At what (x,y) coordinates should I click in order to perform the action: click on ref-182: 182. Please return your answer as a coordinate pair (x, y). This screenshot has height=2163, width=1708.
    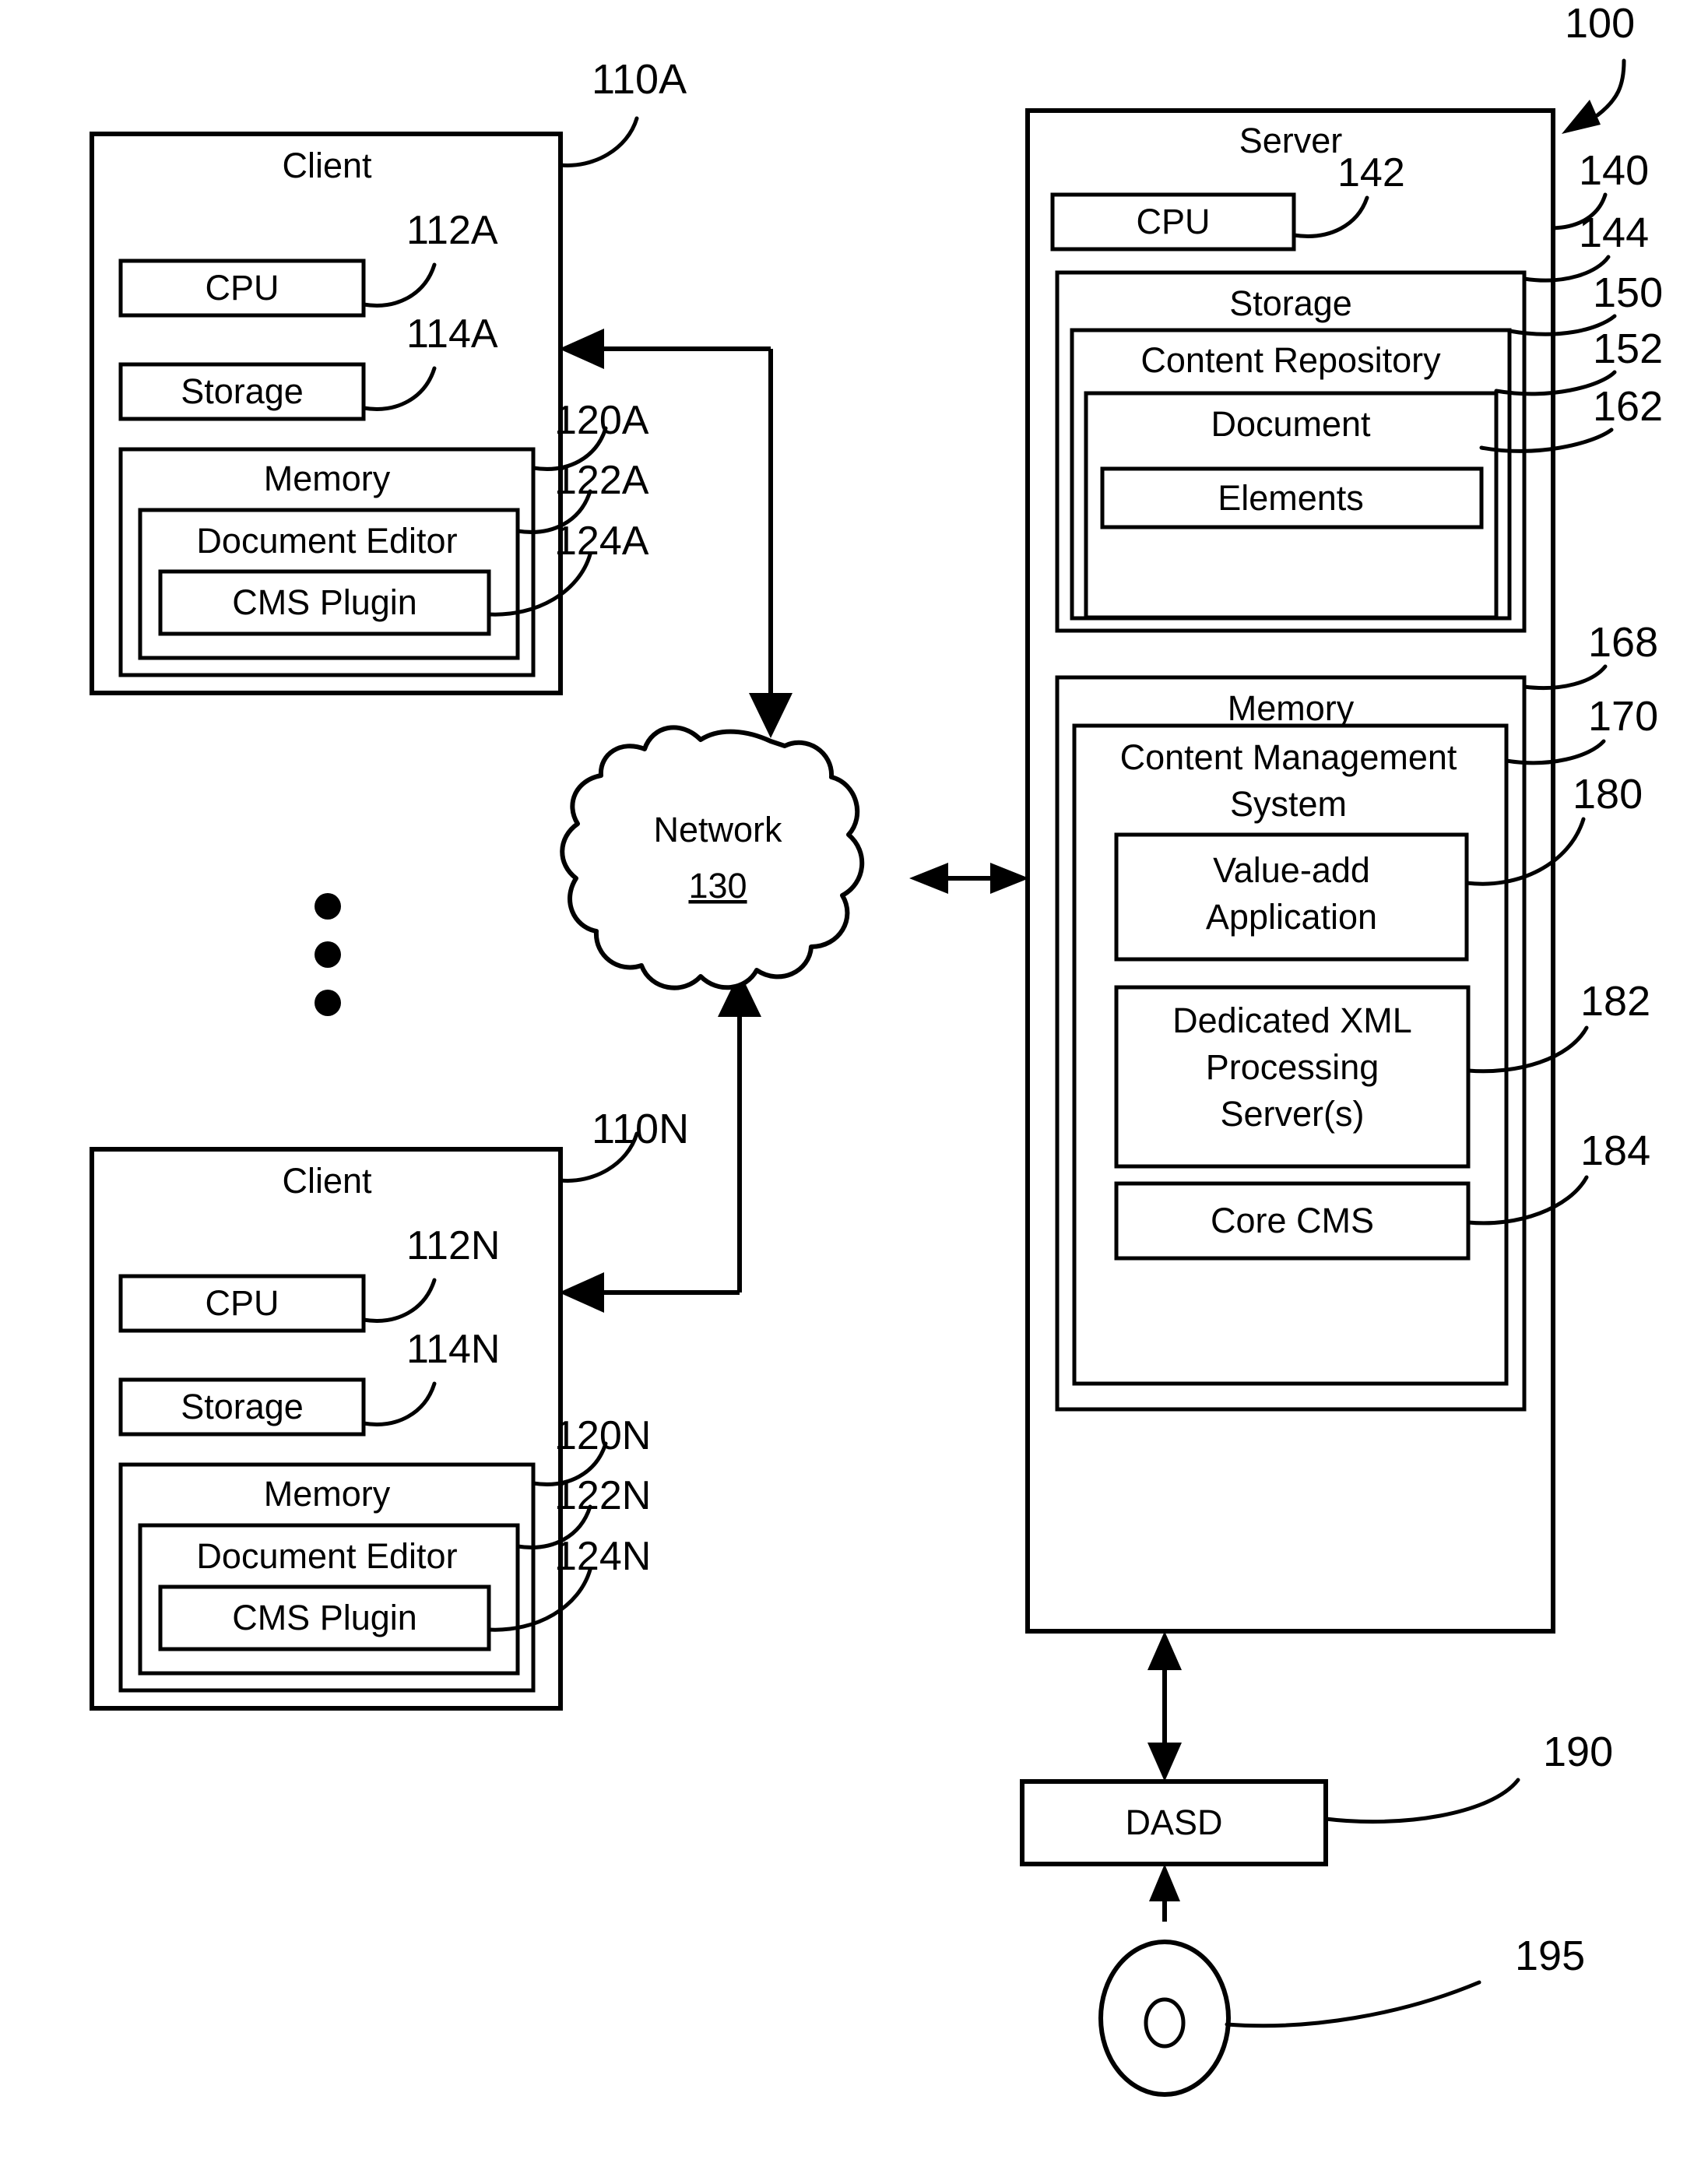
    Looking at the image, I should click on (1615, 1002).